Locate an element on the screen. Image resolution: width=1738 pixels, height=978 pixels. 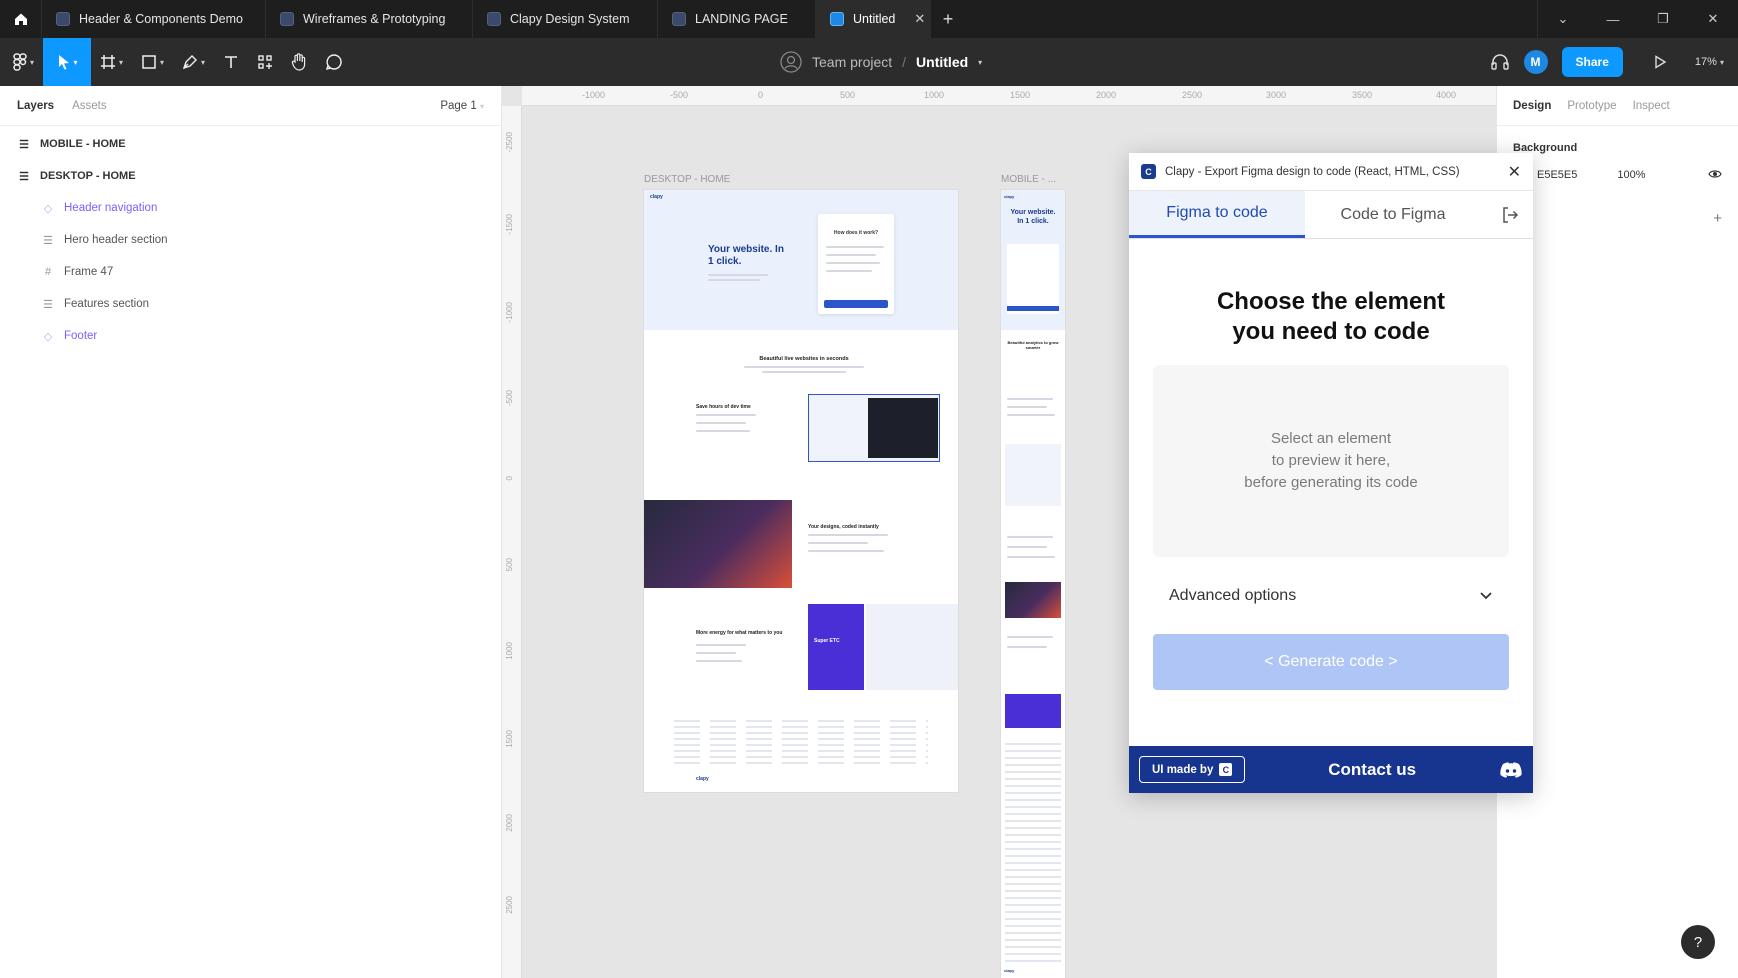
tab-assets: Assets is located at coordinates (89, 106).